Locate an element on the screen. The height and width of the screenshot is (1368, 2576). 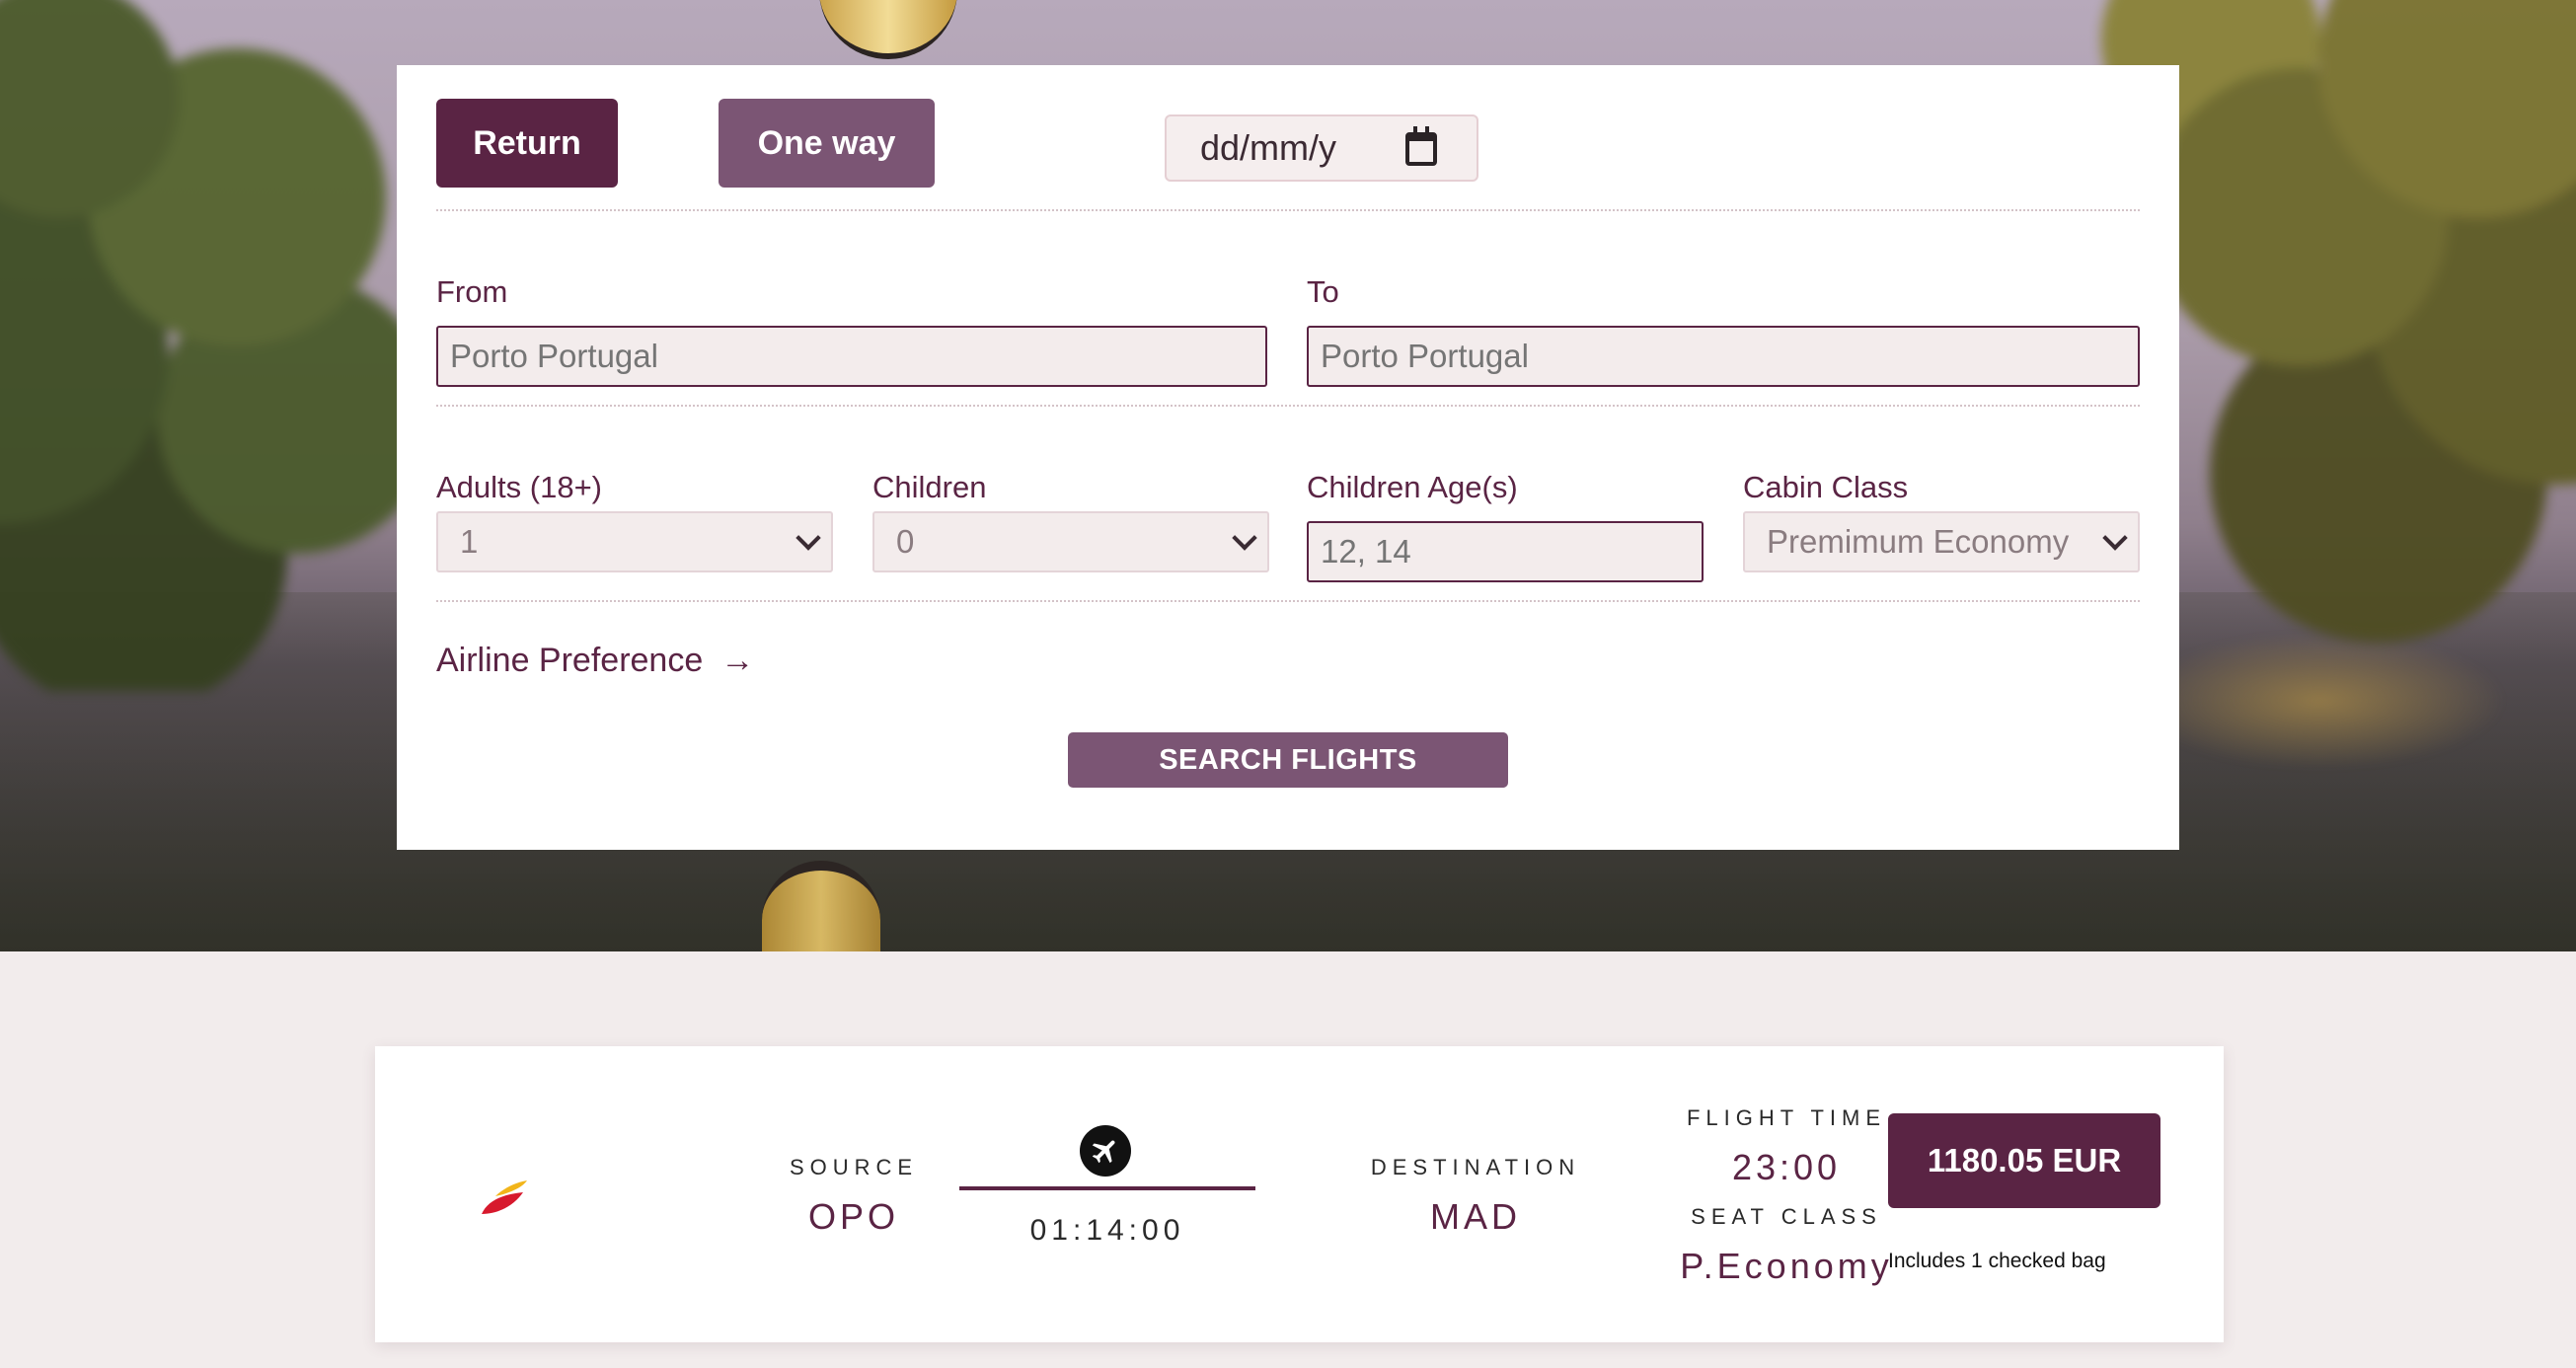
cabin-class-select: Premimum Economy is located at coordinates (1941, 541).